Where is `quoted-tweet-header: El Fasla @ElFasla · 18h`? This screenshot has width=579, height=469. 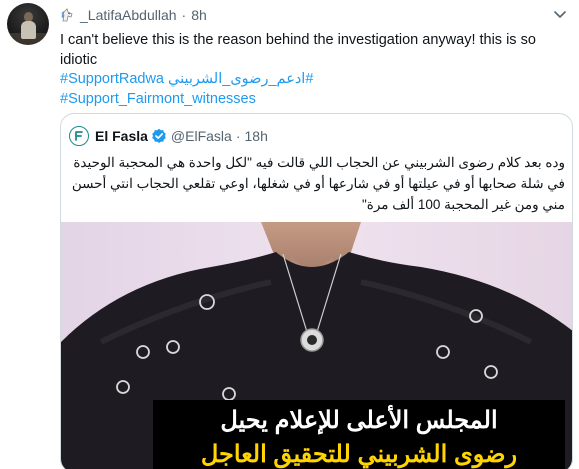
quoted-tweet-header: El Fasla @ElFasla · 18h is located at coordinates (168, 136).